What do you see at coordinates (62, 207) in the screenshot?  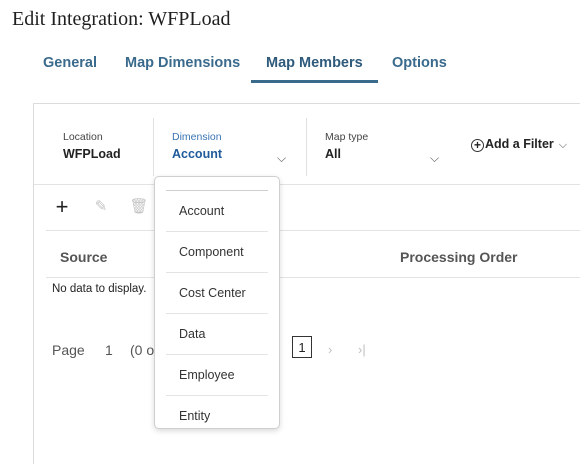 I see `plus-icon: +` at bounding box center [62, 207].